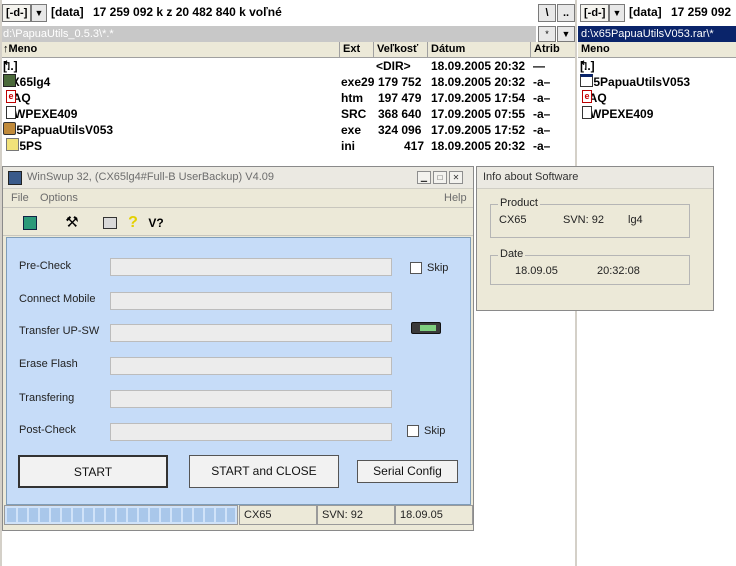 Image resolution: width=736 pixels, height=566 pixels. I want to click on serial-config-button: Serial Config, so click(407, 471).